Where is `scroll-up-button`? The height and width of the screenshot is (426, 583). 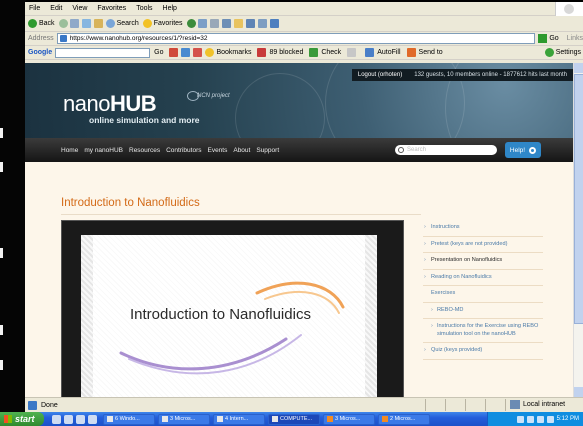
scroll-up-button is located at coordinates (578, 68).